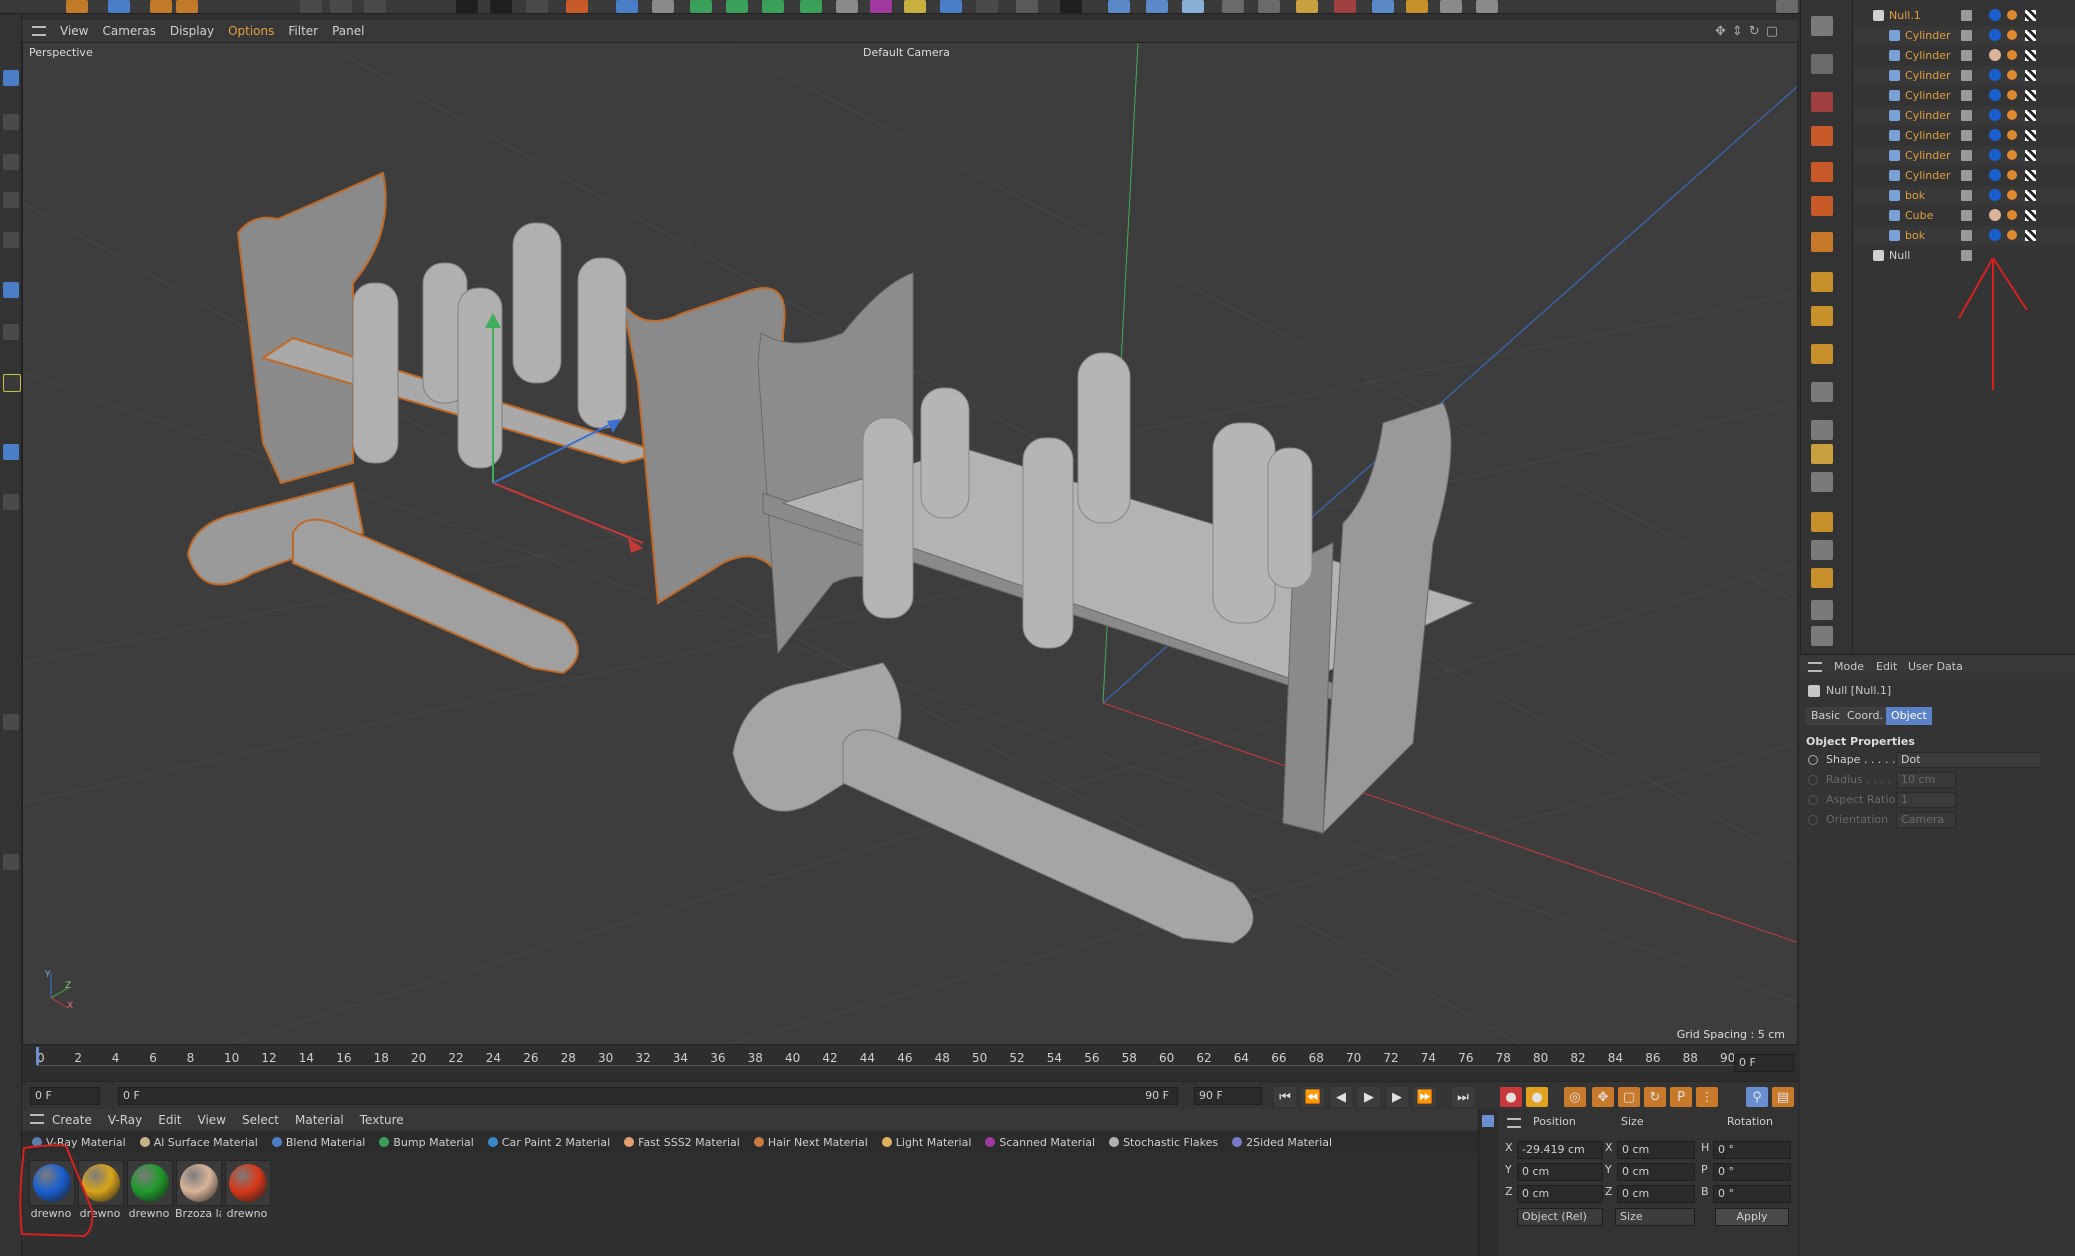 The height and width of the screenshot is (1256, 2075). I want to click on mograph-icon, so click(773, 6).